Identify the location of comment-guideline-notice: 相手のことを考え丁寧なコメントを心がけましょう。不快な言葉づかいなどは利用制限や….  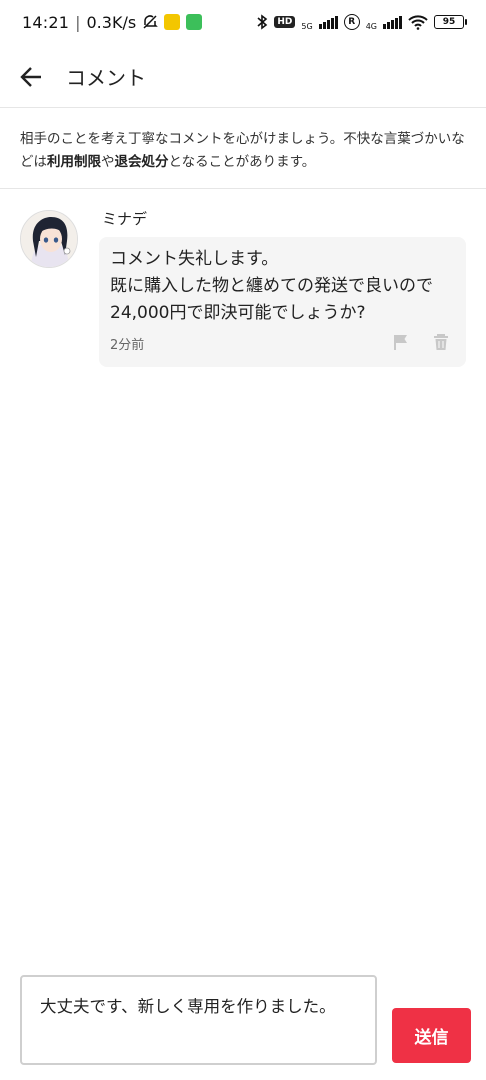
(243, 149).